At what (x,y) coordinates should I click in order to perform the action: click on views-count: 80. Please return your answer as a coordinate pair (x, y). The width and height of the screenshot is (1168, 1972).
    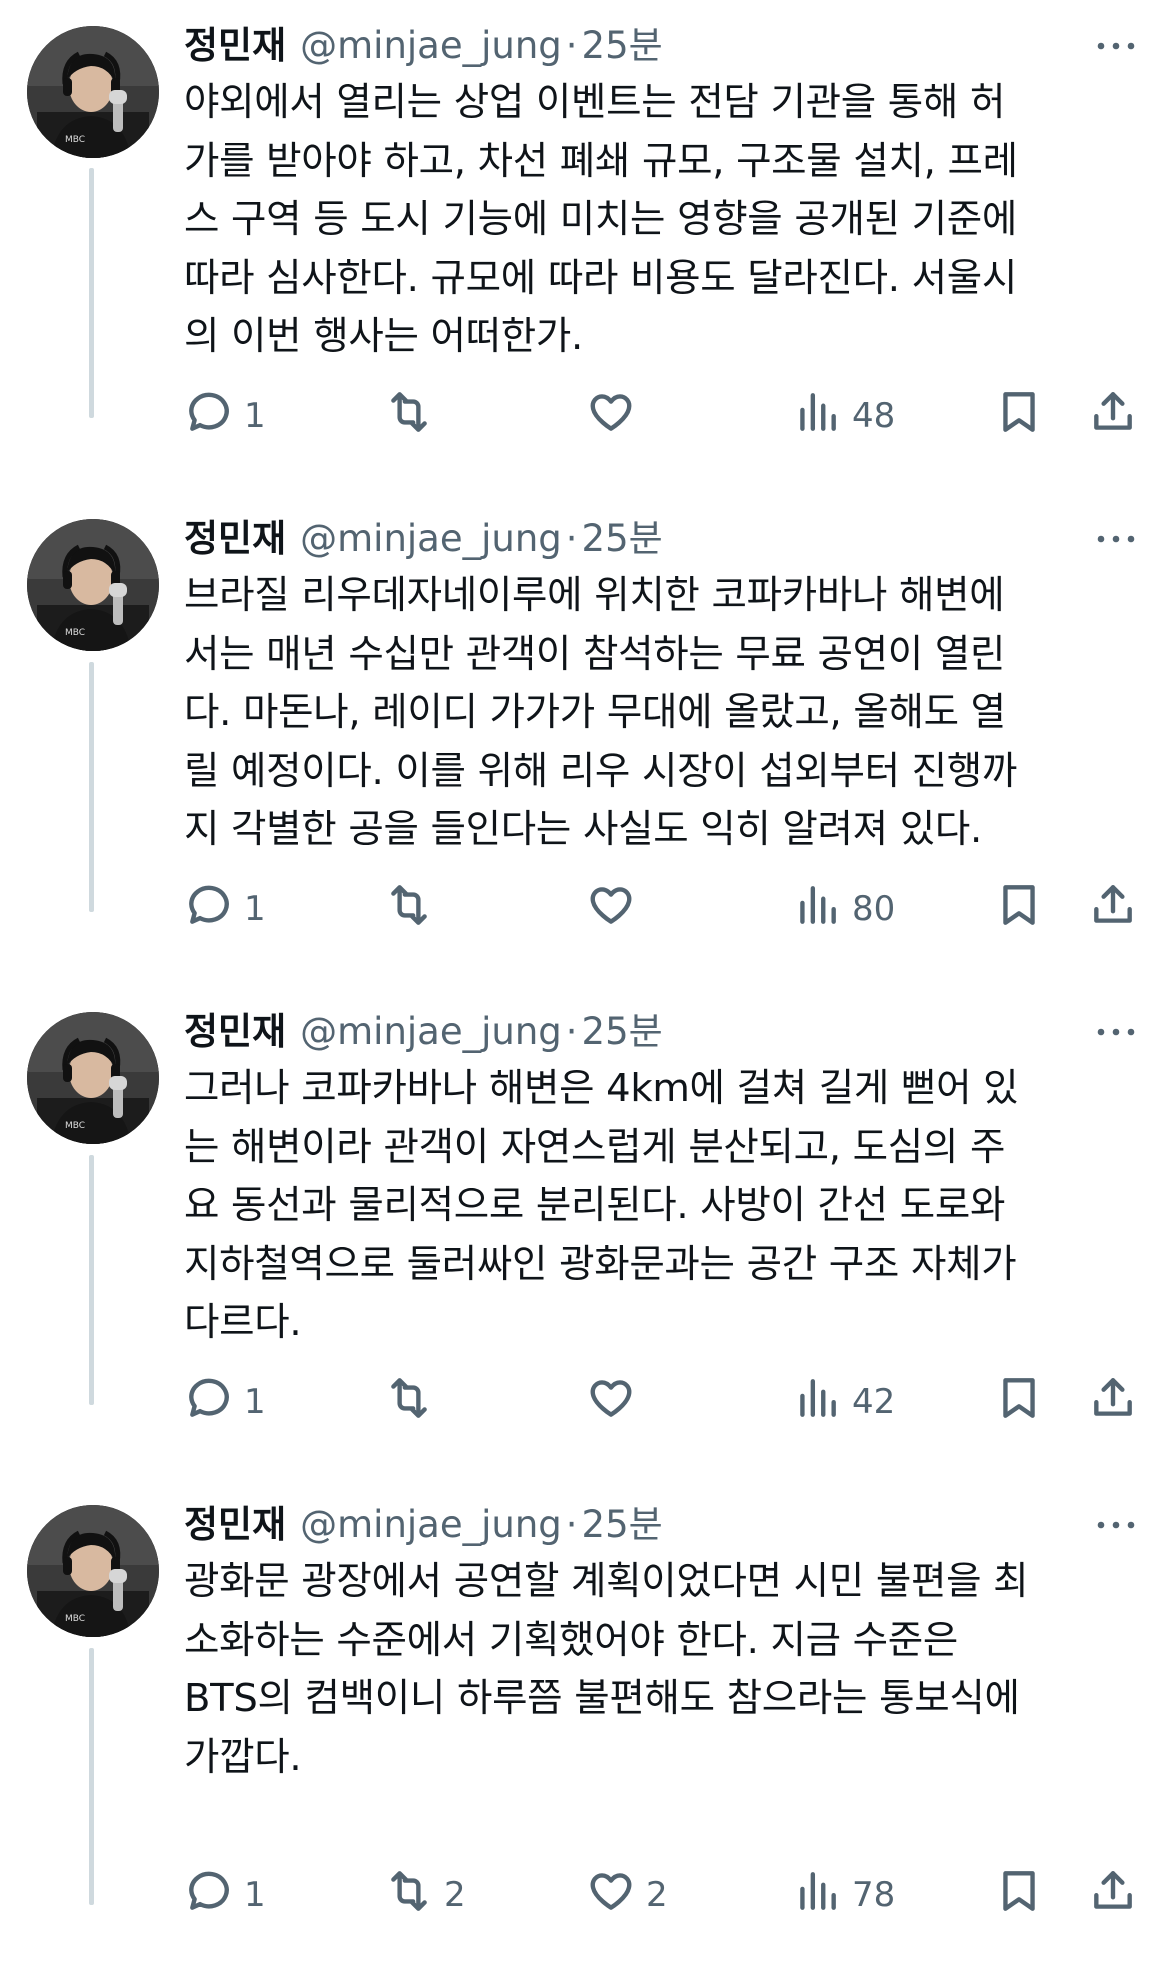
    Looking at the image, I should click on (874, 909).